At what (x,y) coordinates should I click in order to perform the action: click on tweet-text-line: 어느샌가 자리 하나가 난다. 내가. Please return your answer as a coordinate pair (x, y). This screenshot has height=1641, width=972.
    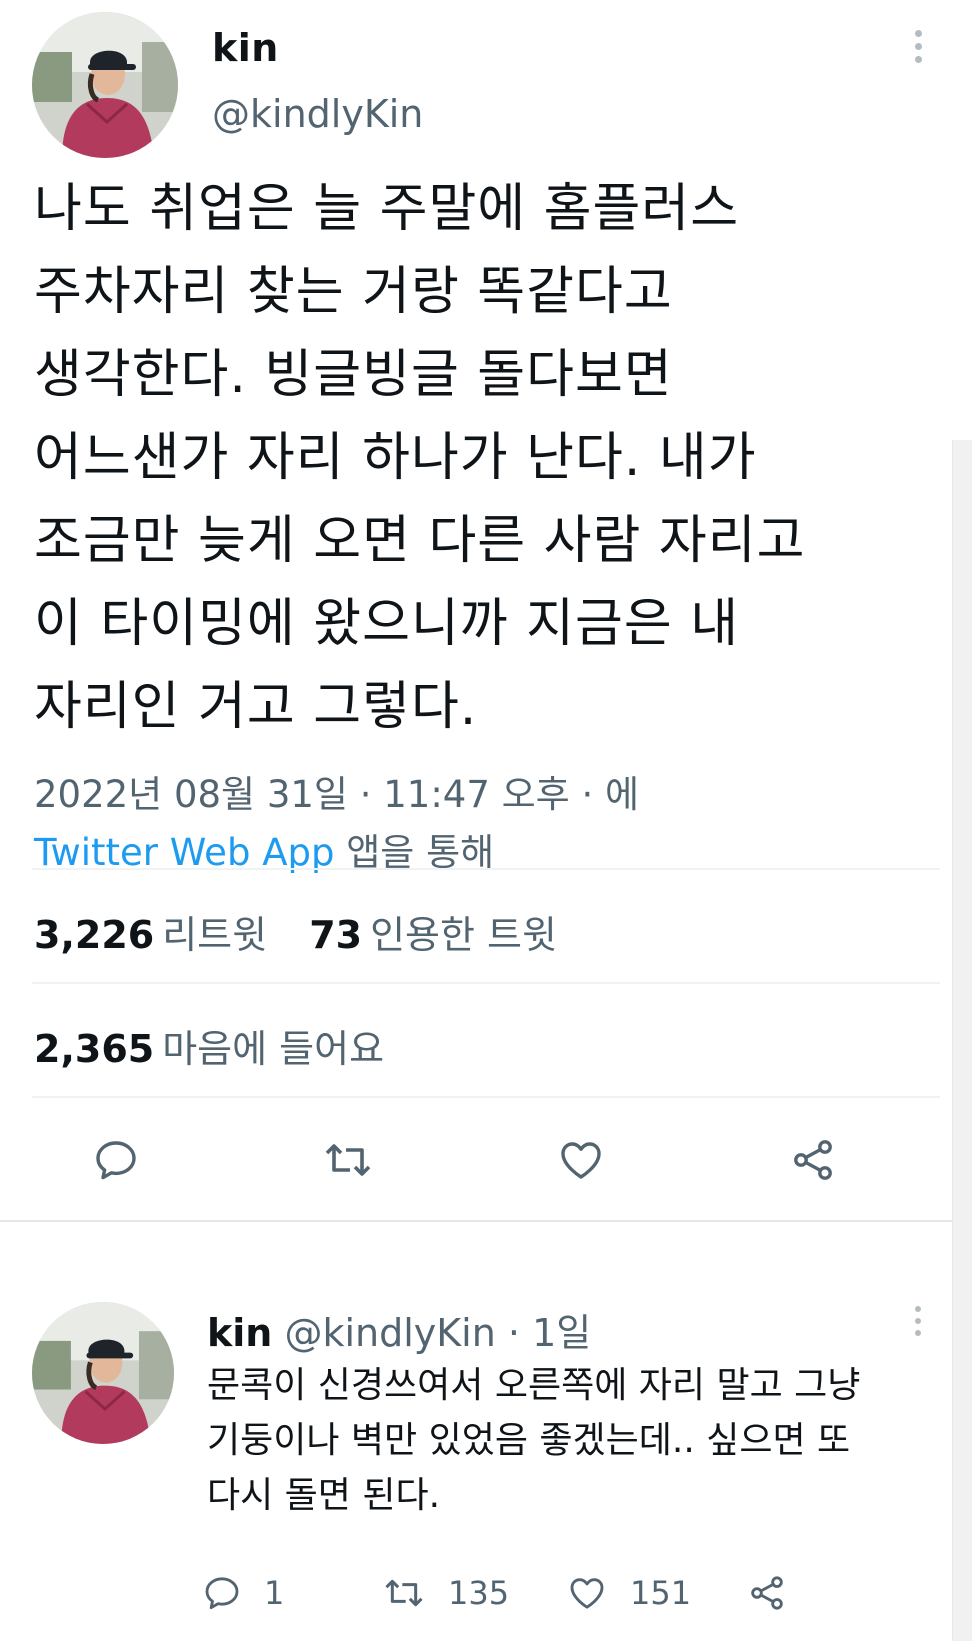
    Looking at the image, I should click on (395, 458).